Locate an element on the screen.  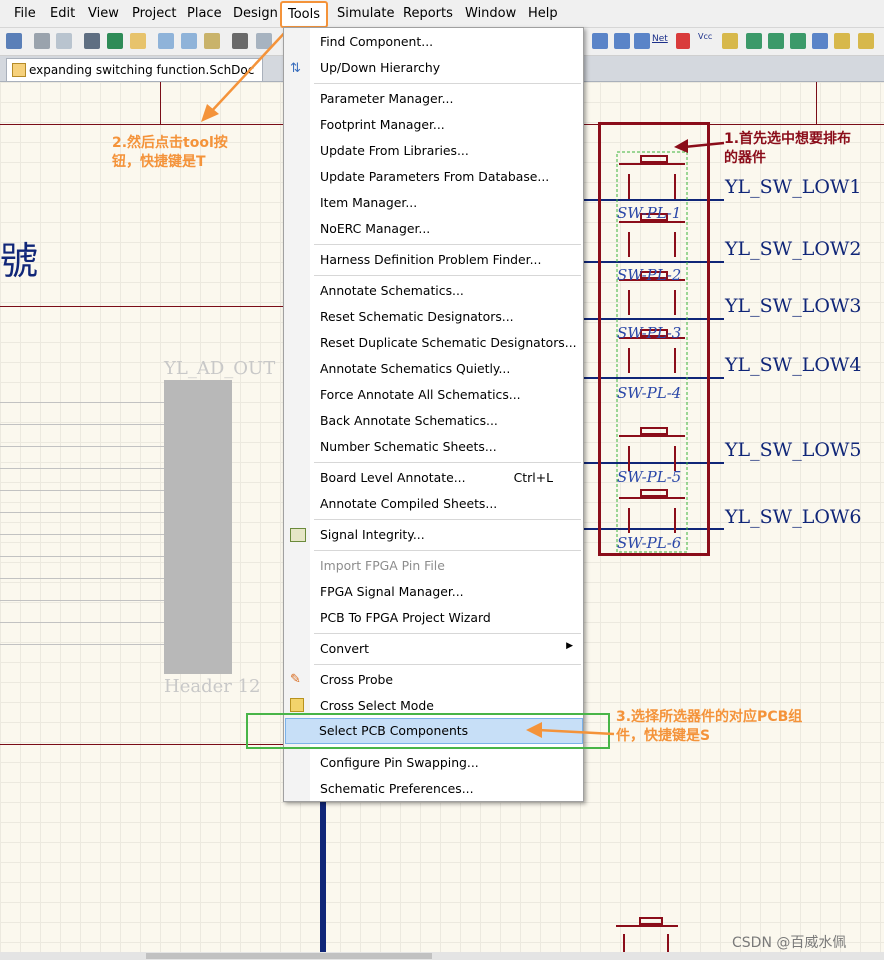
watermark: CSDN @百威水佩 is located at coordinates (789, 943).